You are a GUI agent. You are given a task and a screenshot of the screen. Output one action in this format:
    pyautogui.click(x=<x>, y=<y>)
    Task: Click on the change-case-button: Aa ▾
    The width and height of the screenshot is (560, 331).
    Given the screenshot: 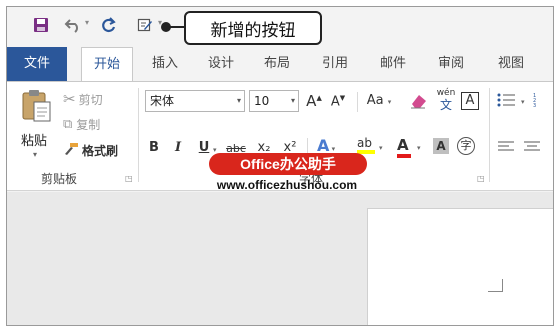 What is the action you would take?
    pyautogui.click(x=379, y=100)
    